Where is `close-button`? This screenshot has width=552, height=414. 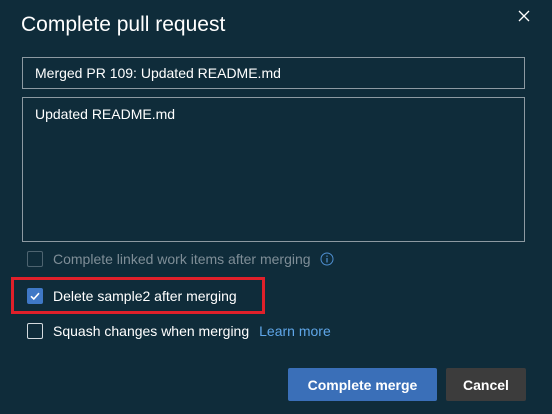 close-button is located at coordinates (524, 16).